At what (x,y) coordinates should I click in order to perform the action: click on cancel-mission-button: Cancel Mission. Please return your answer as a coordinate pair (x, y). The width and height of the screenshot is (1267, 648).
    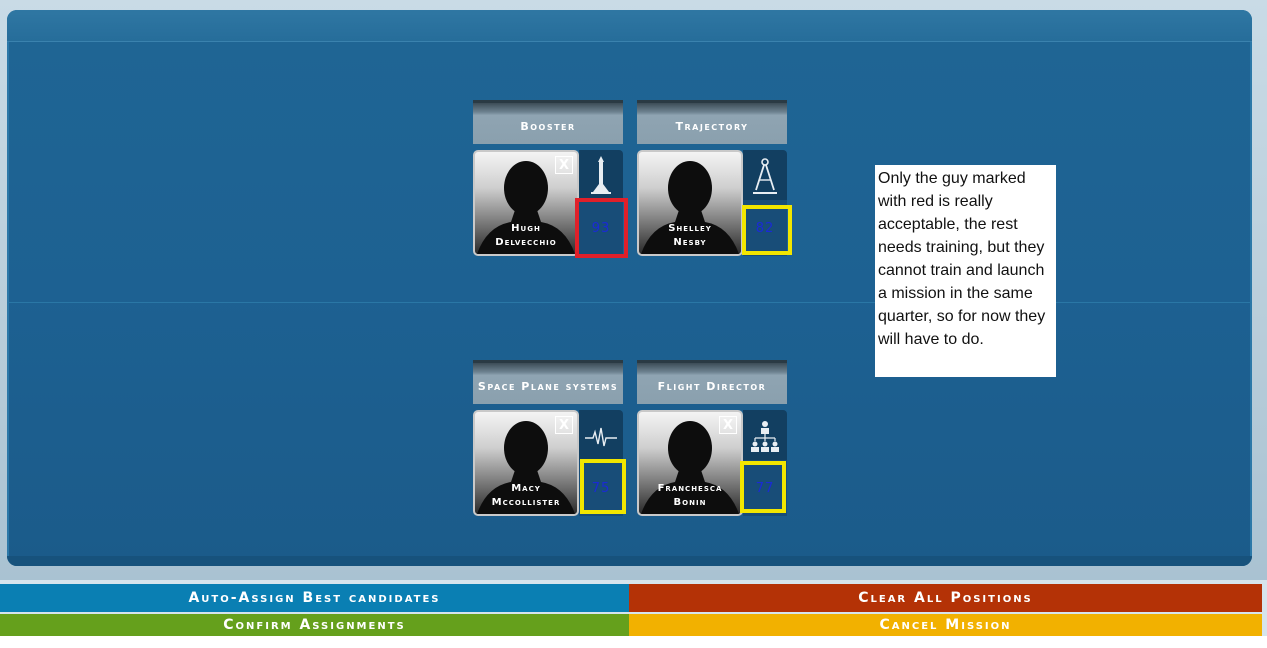
    Looking at the image, I should click on (945, 625).